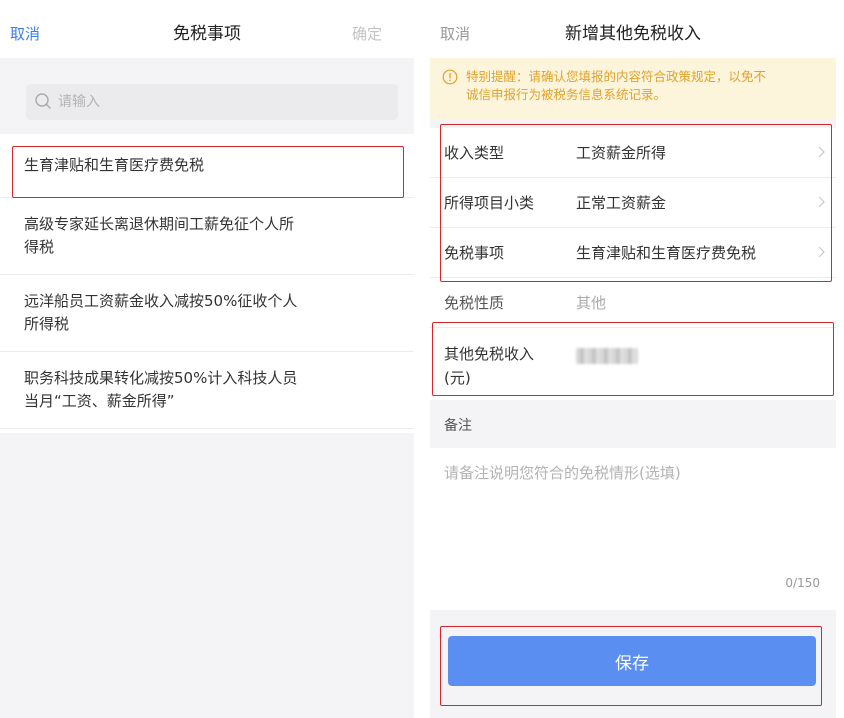  Describe the element at coordinates (621, 153) in the screenshot. I see `income-type-value: 工资薪金所得` at that location.